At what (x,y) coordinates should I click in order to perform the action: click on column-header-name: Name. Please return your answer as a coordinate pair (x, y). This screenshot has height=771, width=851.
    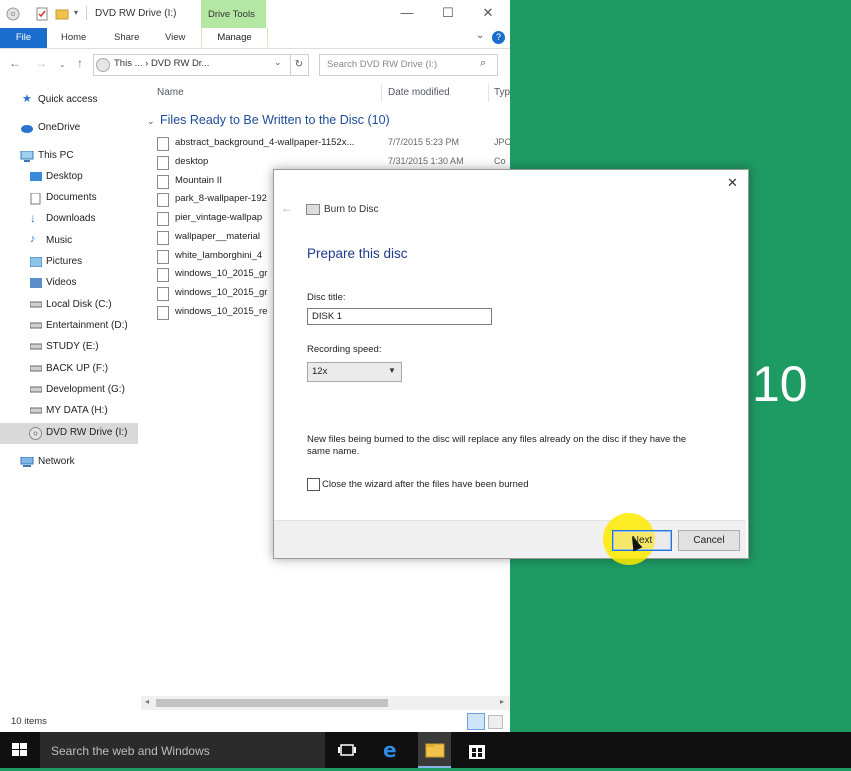
    Looking at the image, I should click on (170, 92).